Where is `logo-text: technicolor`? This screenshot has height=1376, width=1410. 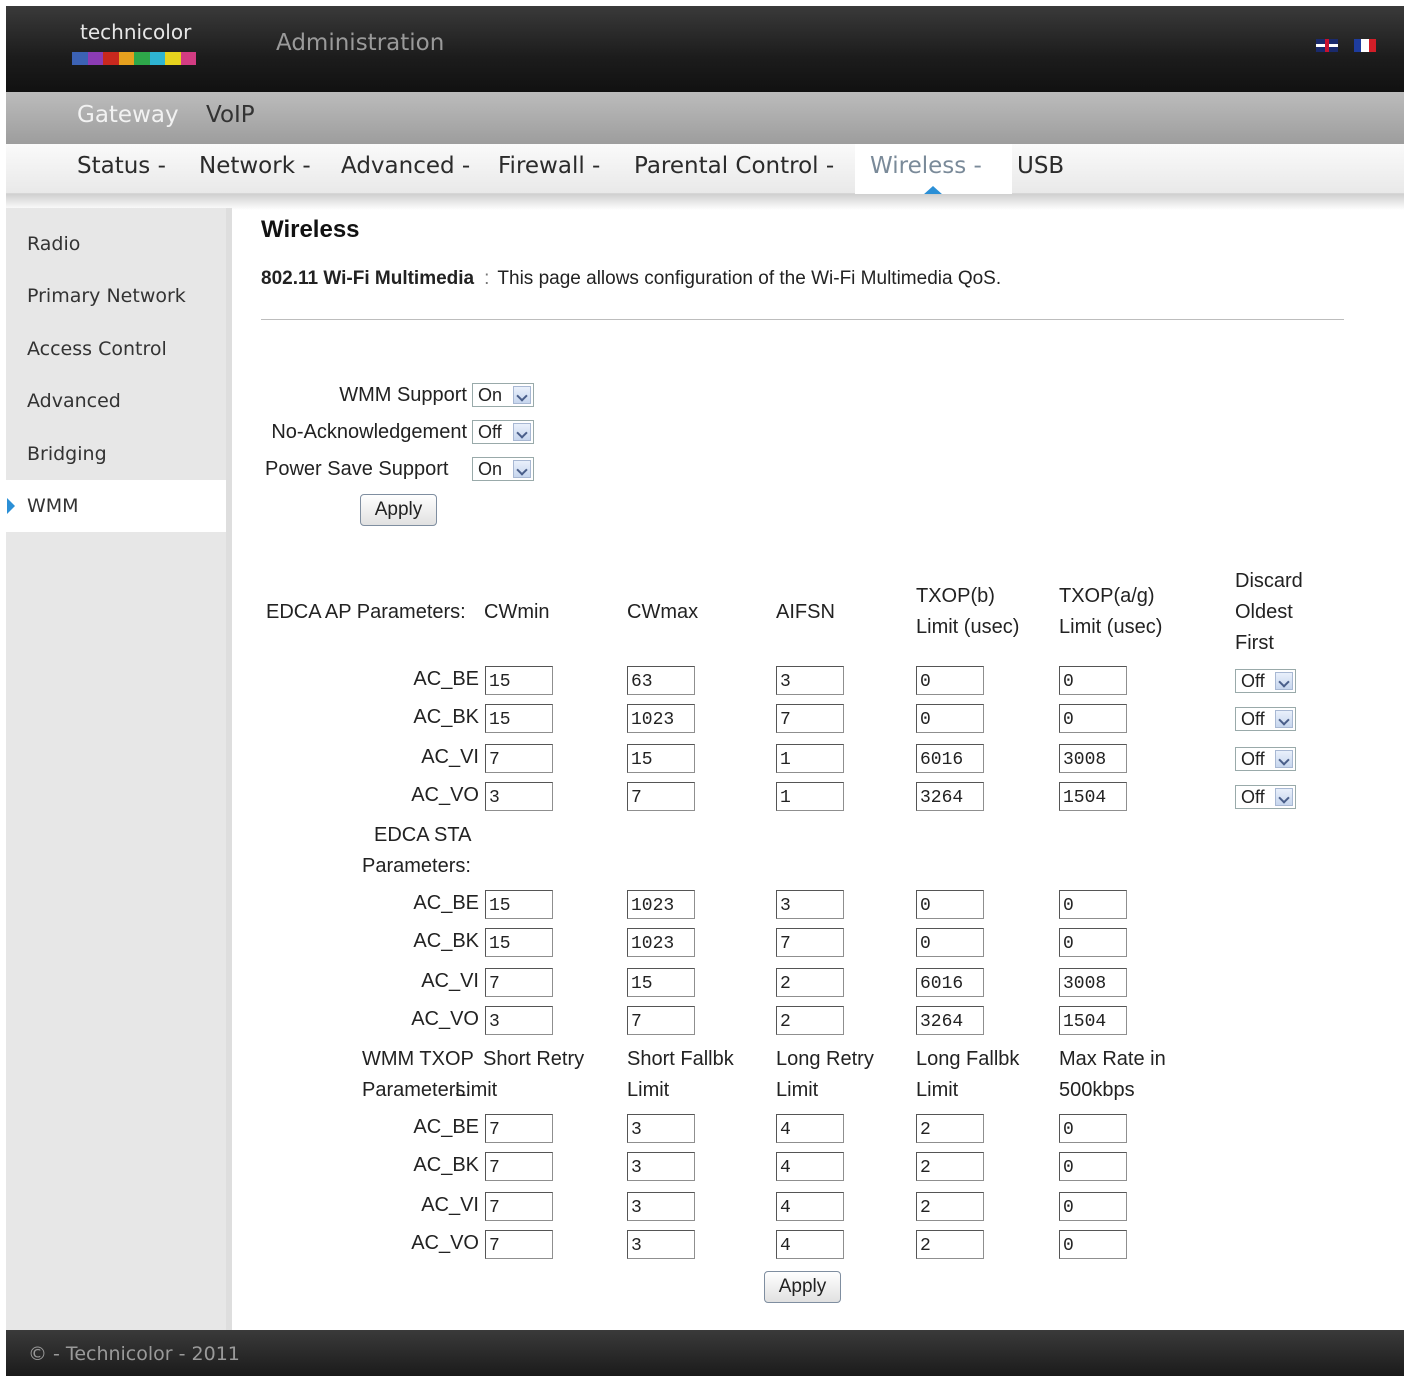
logo-text: technicolor is located at coordinates (136, 32).